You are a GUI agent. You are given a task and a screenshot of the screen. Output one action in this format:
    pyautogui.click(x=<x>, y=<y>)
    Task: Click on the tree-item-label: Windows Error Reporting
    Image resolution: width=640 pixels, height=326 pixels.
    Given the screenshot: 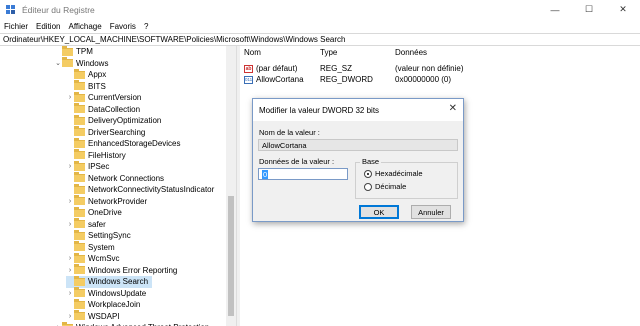 What is the action you would take?
    pyautogui.click(x=133, y=270)
    